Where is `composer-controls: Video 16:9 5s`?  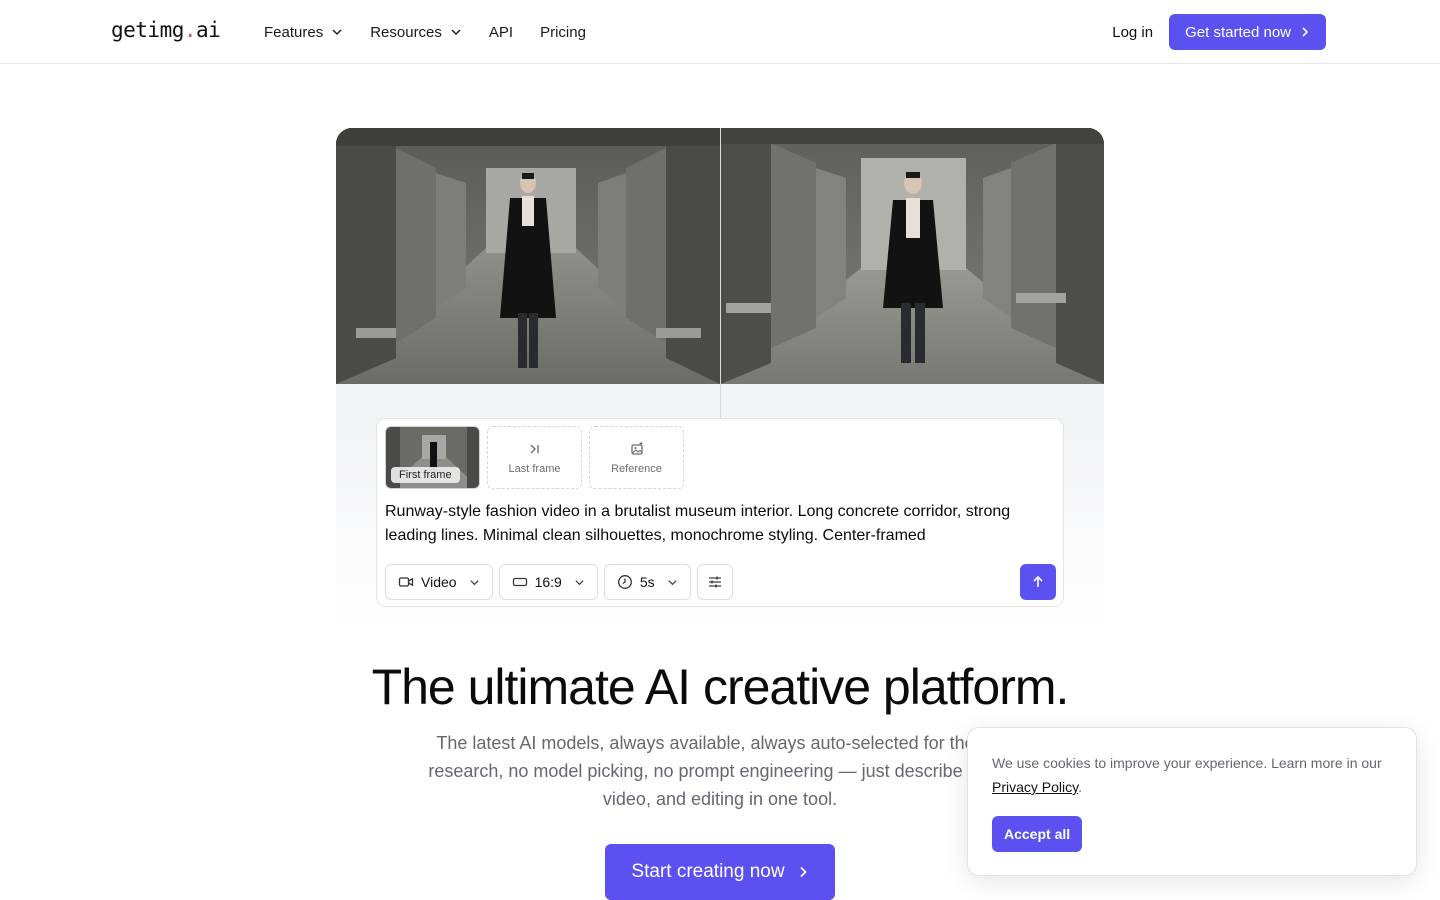
composer-controls: Video 16:9 5s is located at coordinates (562, 582).